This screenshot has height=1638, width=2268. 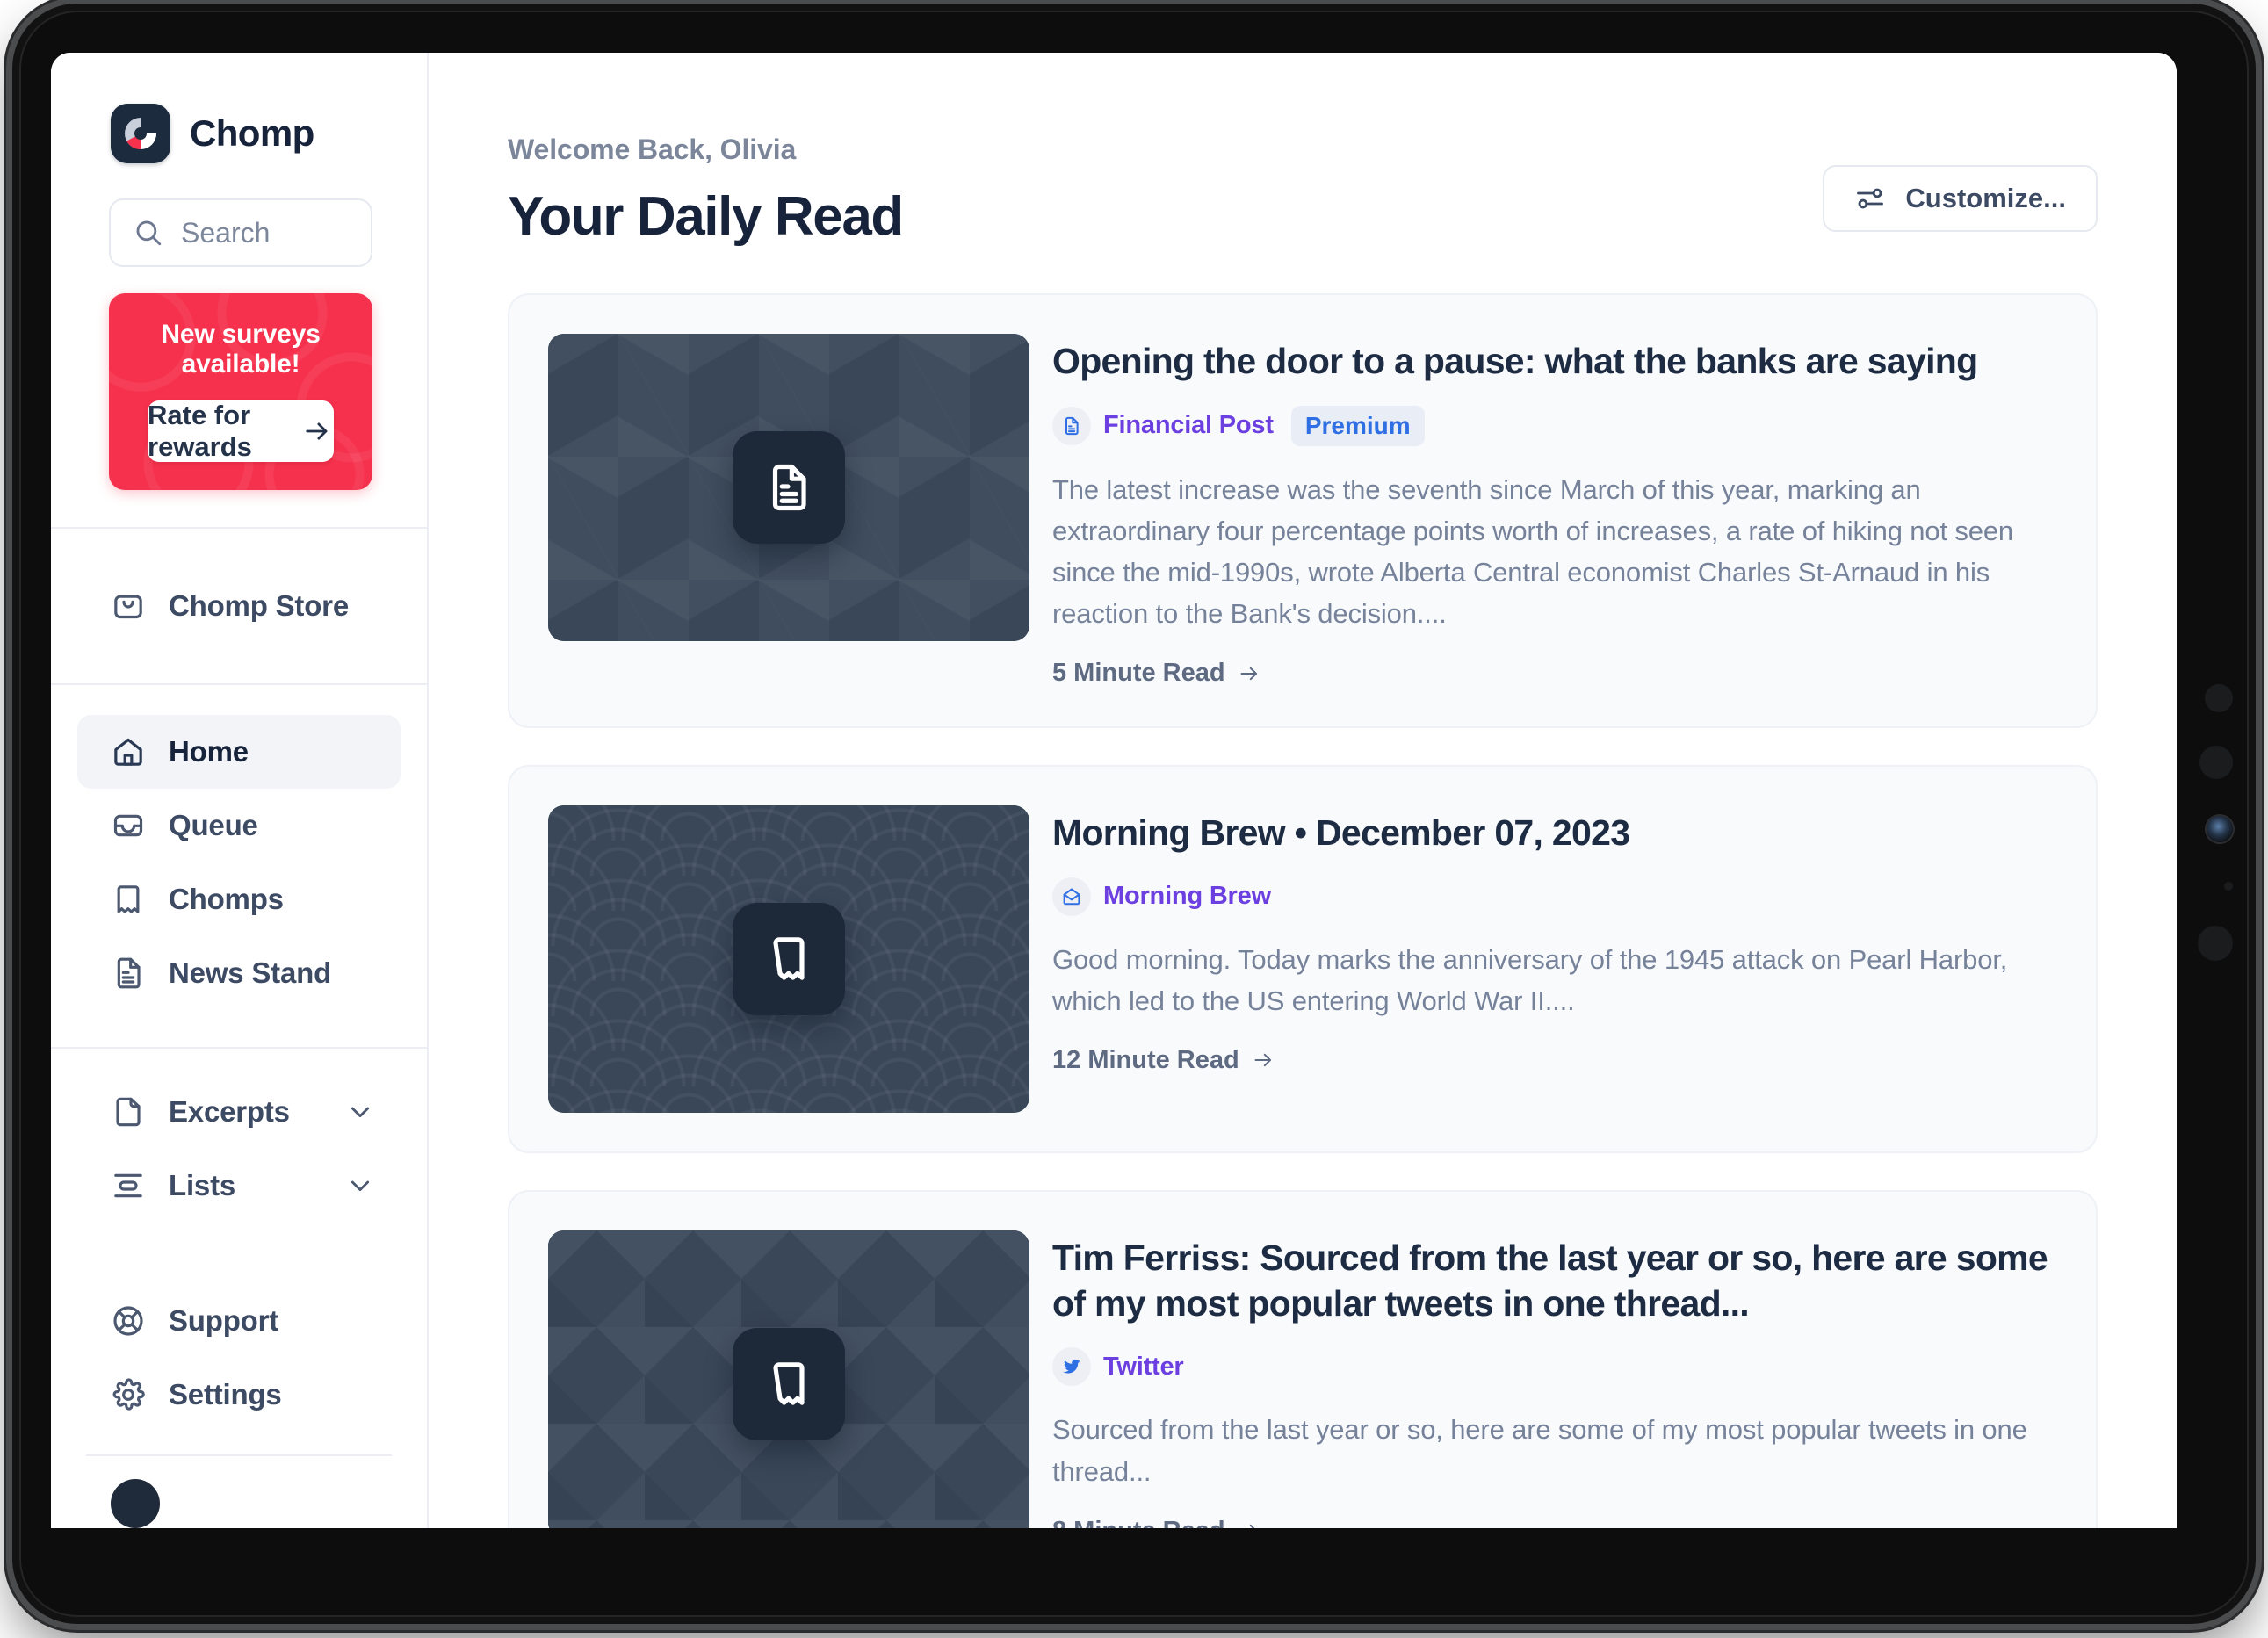 I want to click on search-icon, so click(x=149, y=233).